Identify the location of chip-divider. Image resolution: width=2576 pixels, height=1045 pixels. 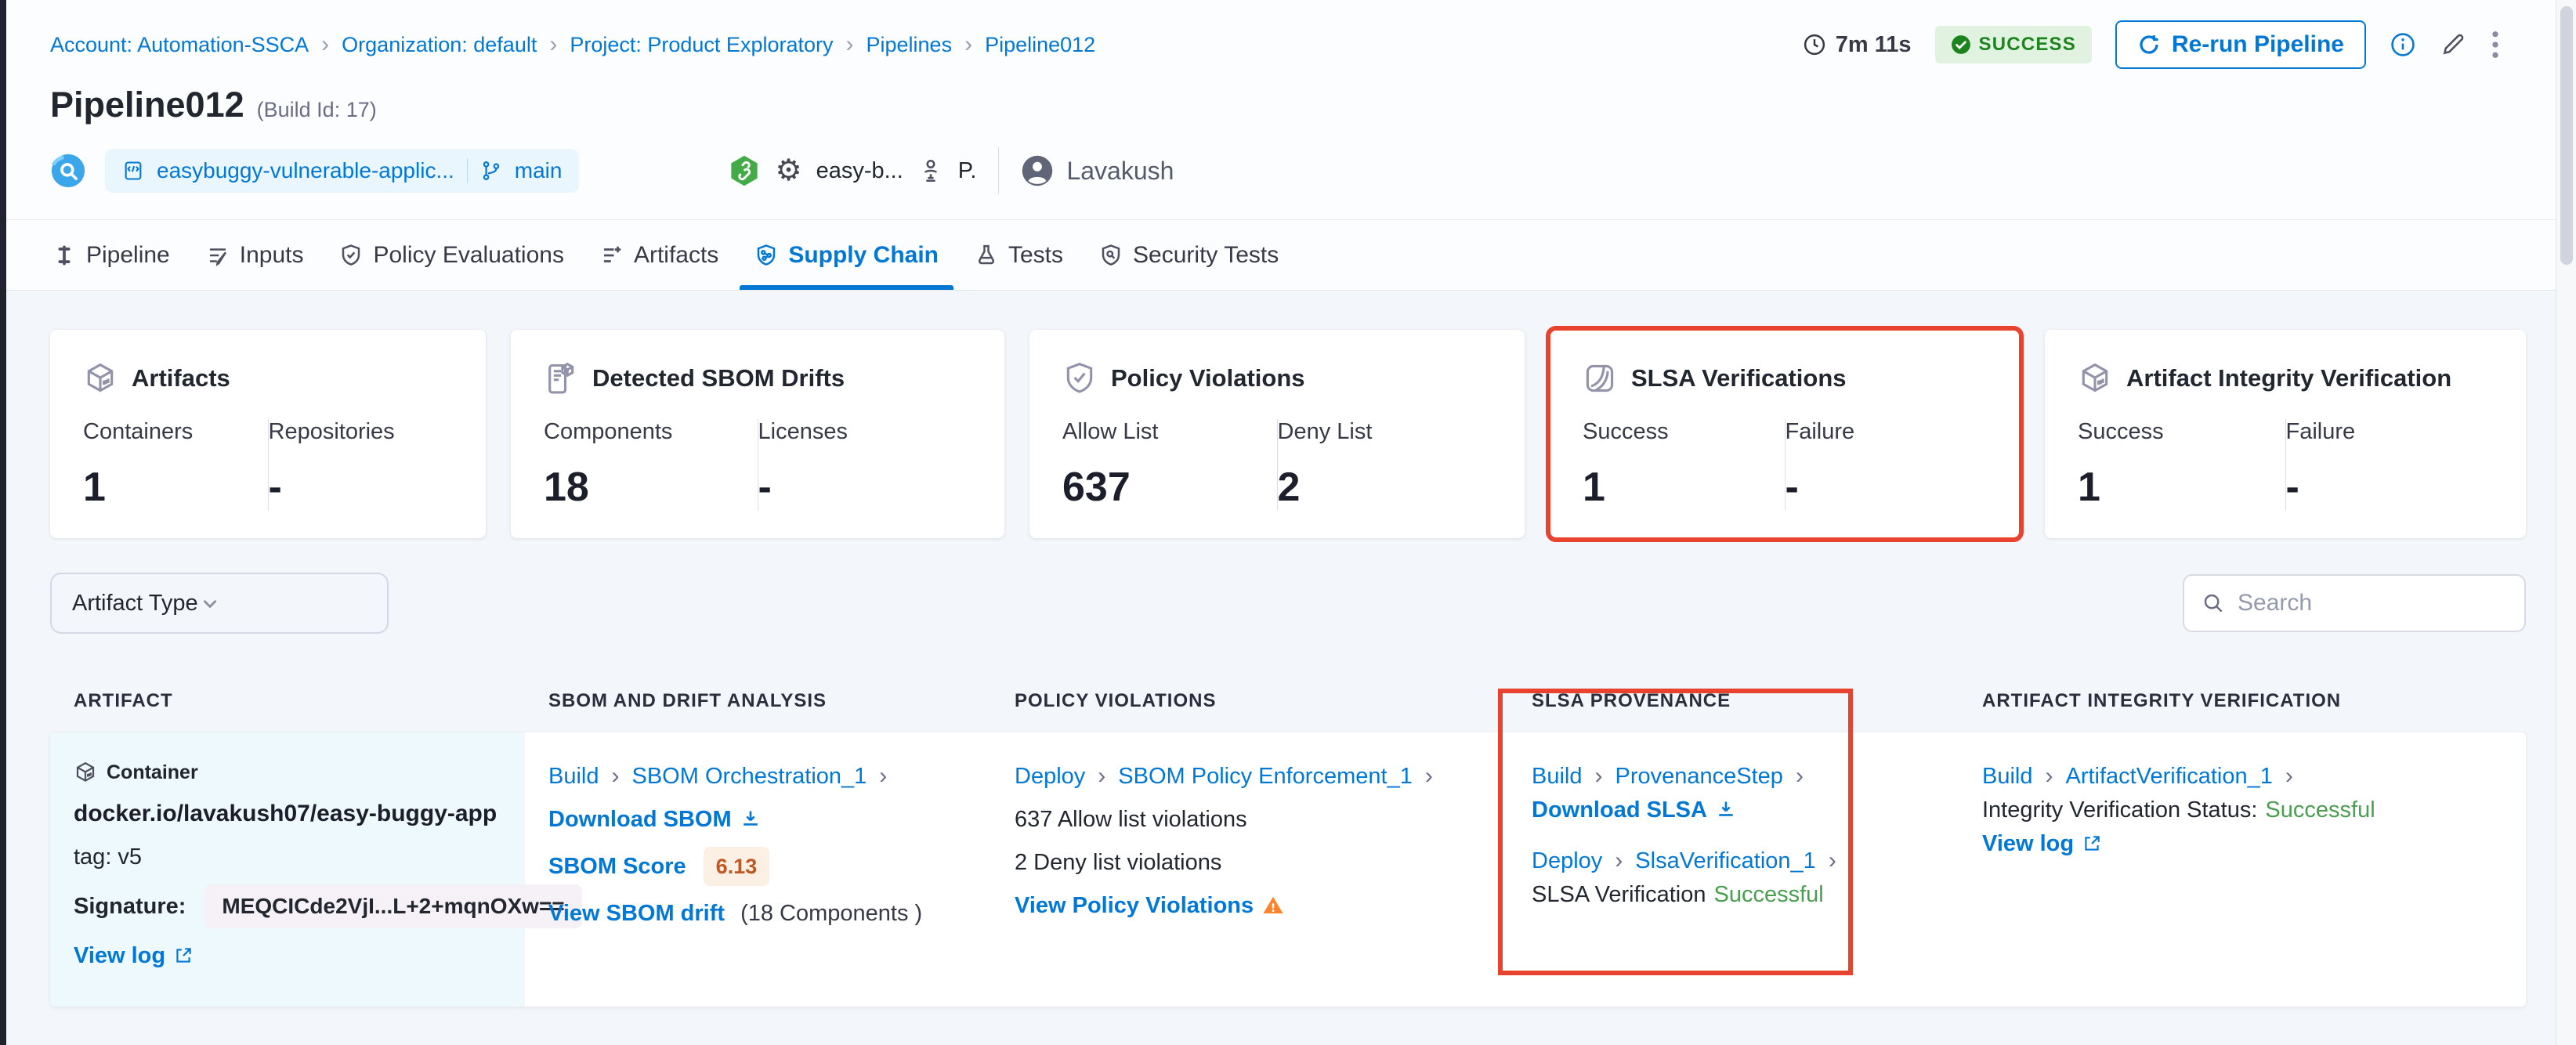
(467, 170).